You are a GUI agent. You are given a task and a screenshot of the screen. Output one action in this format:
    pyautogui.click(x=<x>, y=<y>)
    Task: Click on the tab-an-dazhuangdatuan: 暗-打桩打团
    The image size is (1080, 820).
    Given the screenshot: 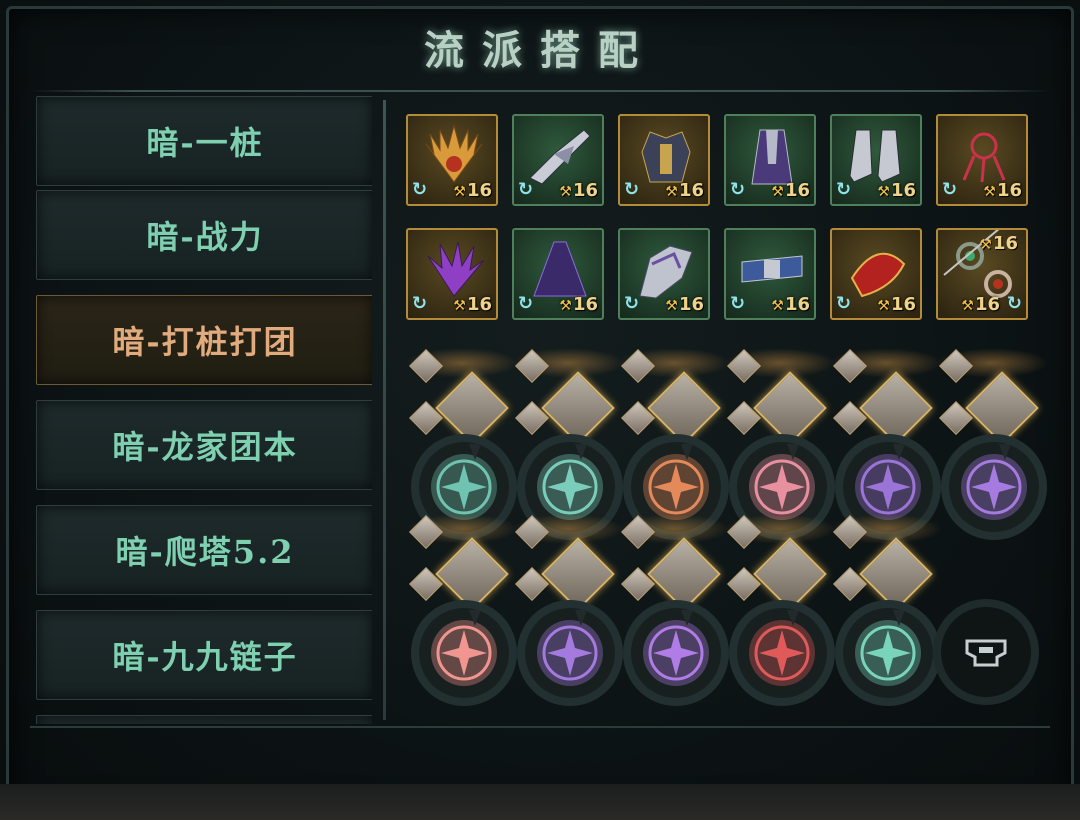 What is the action you would take?
    pyautogui.click(x=204, y=340)
    